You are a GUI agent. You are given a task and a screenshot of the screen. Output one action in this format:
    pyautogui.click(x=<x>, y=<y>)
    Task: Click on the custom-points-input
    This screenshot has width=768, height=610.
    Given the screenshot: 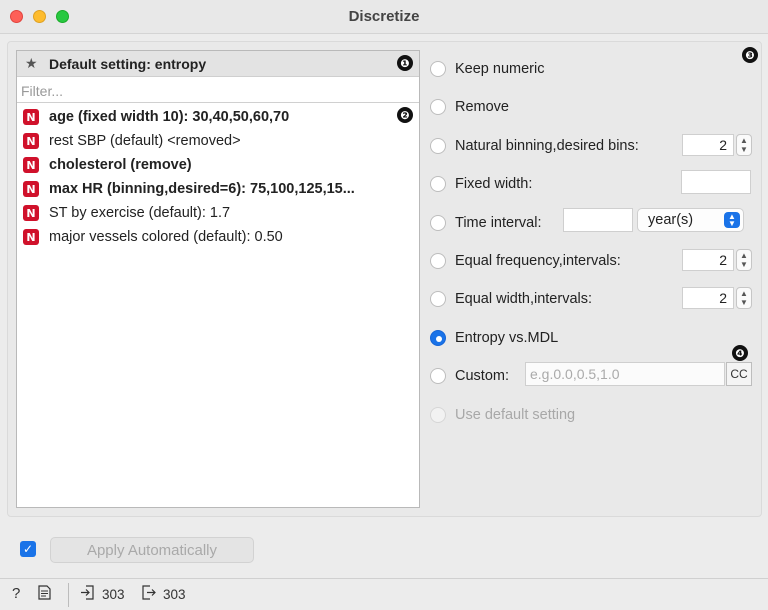 What is the action you would take?
    pyautogui.click(x=625, y=374)
    